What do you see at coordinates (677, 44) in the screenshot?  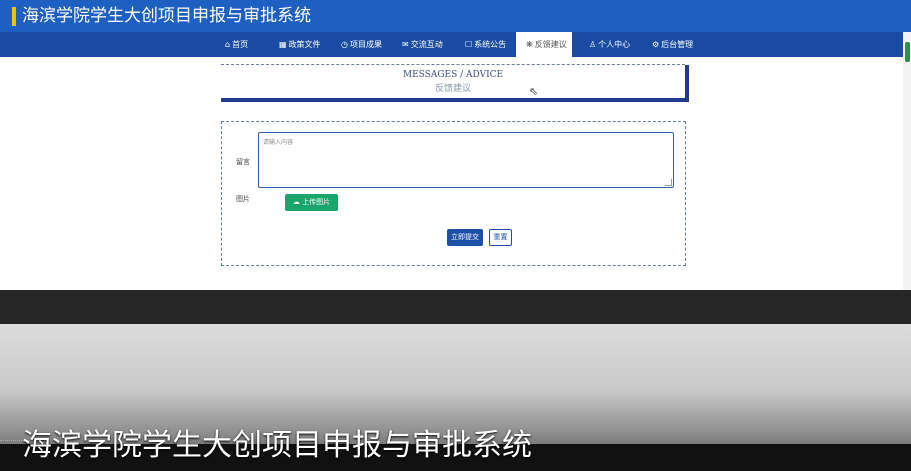 I see `nav-label: 后台管理` at bounding box center [677, 44].